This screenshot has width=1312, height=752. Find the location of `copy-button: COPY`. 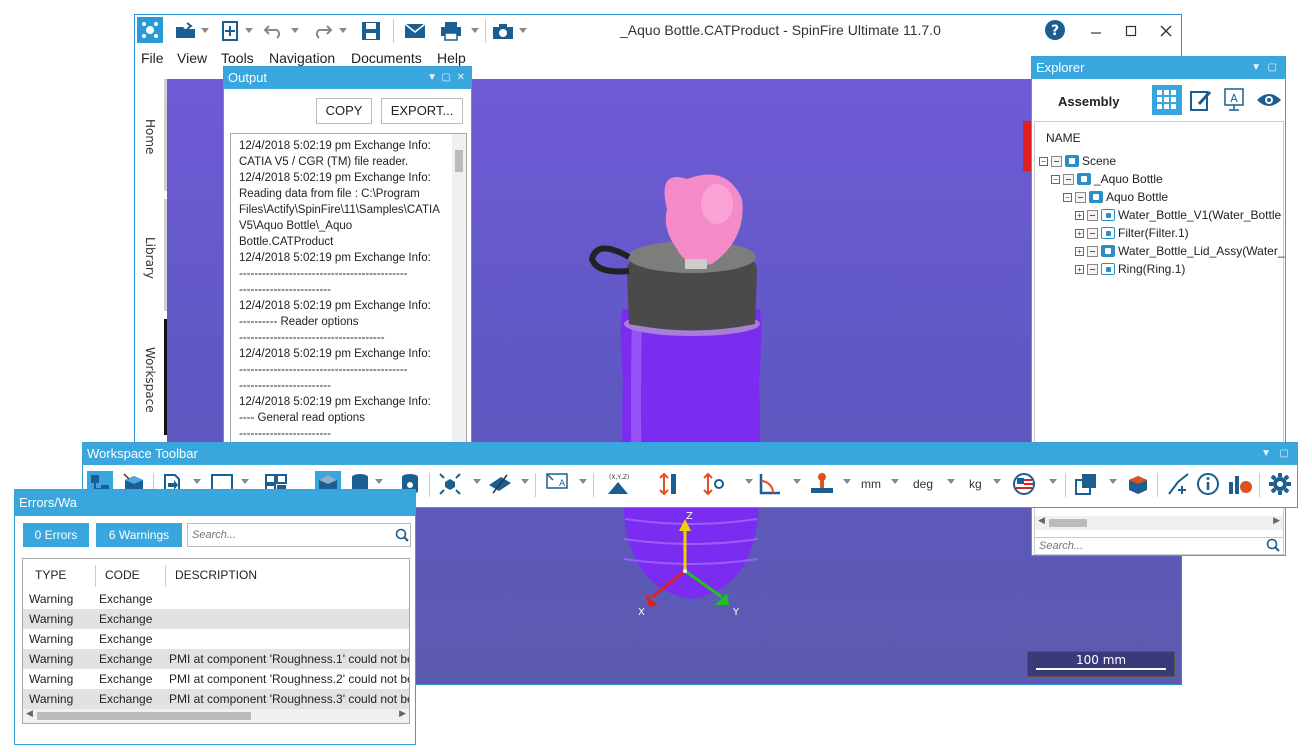

copy-button: COPY is located at coordinates (344, 111).